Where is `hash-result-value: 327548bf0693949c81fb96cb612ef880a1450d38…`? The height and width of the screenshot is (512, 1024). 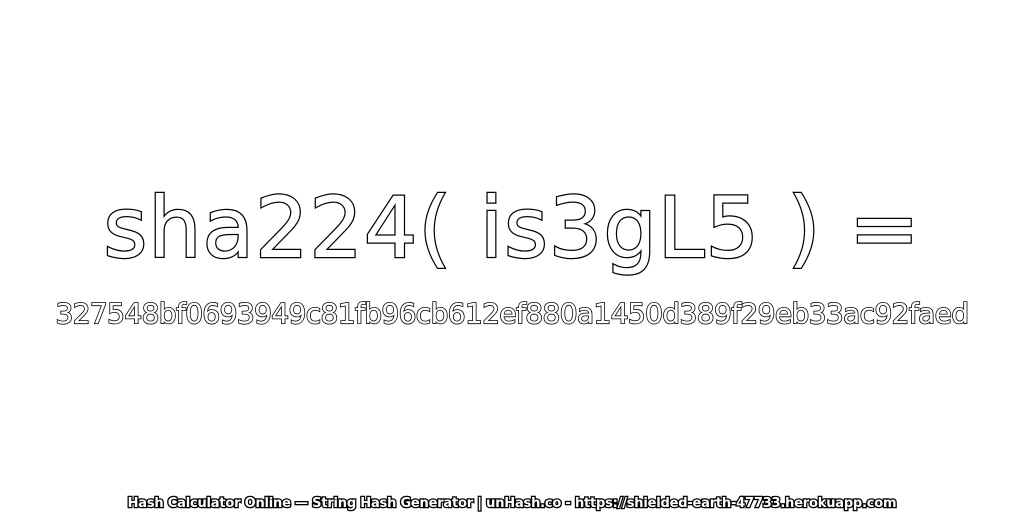
hash-result-value: 327548bf0693949c81fb96cb612ef880a1450d38… is located at coordinates (512, 313).